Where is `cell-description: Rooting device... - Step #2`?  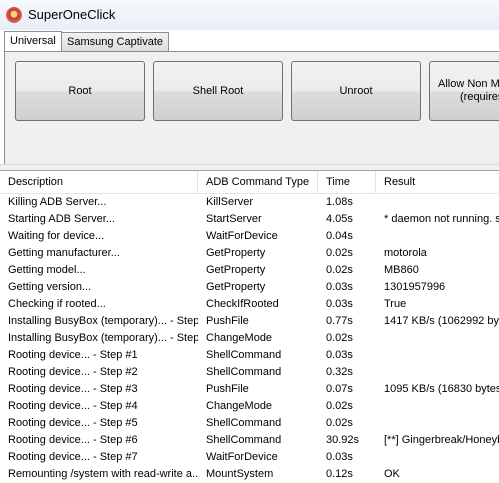 cell-description: Rooting device... - Step #2 is located at coordinates (73, 372).